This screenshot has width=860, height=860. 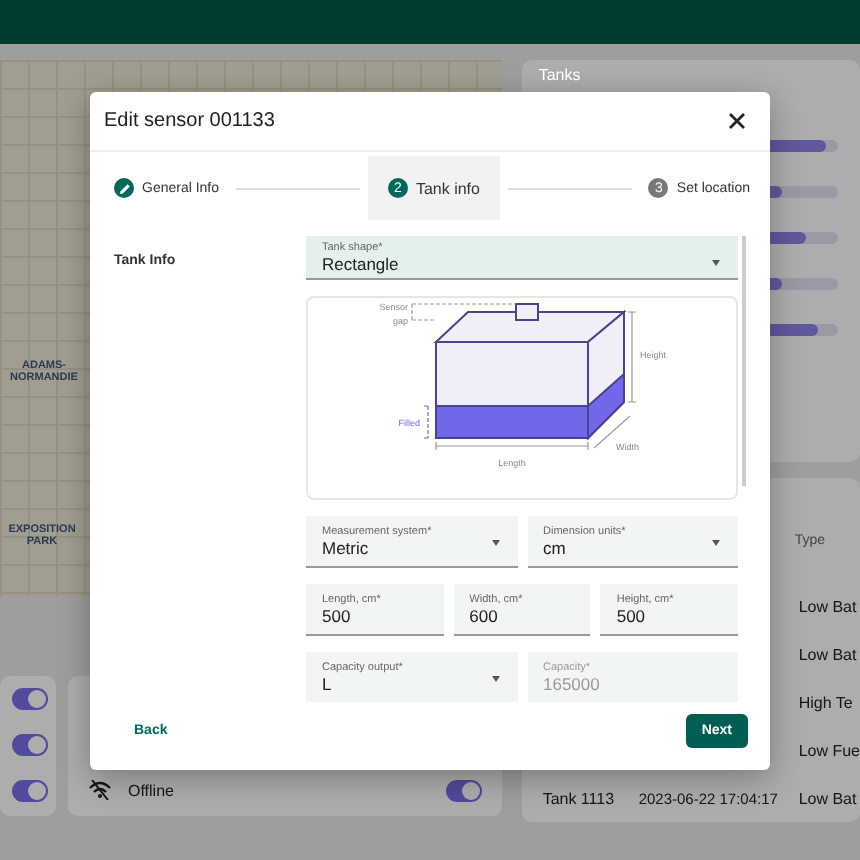 I want to click on table-cell: Low Fue, so click(x=829, y=750).